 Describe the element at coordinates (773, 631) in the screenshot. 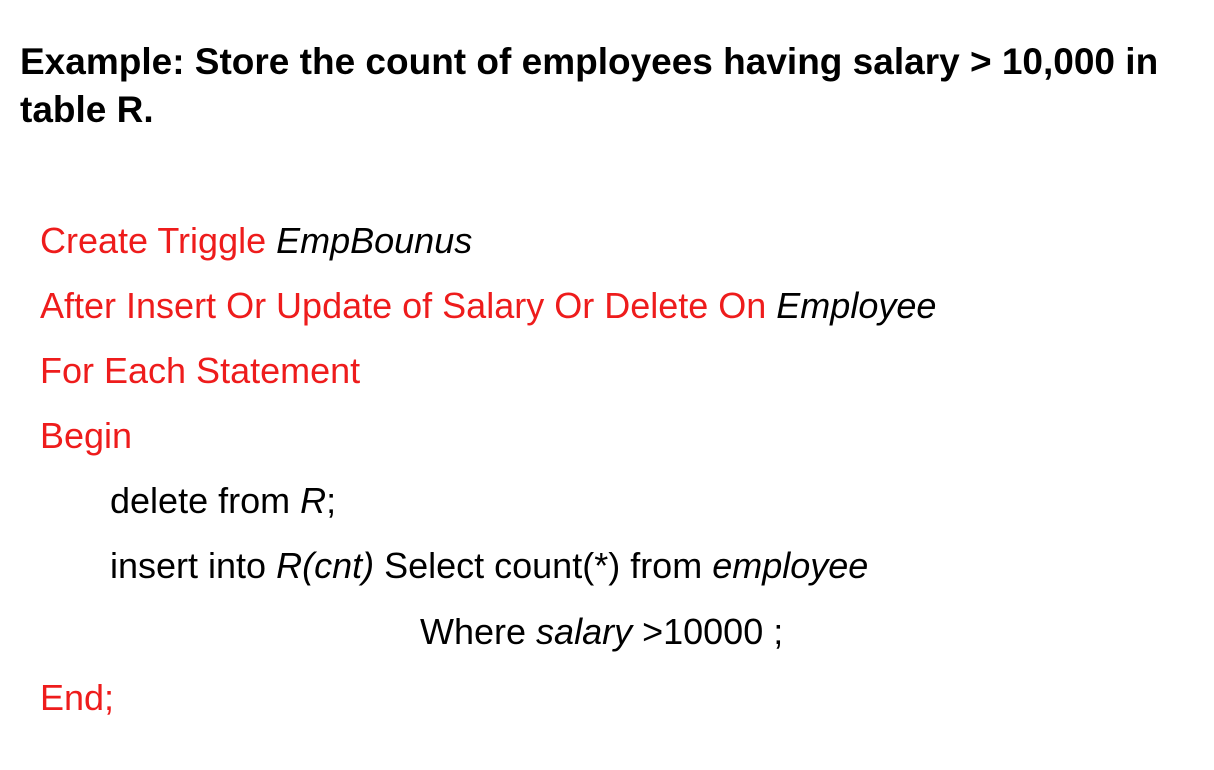

I see `where-terminator: ;` at that location.